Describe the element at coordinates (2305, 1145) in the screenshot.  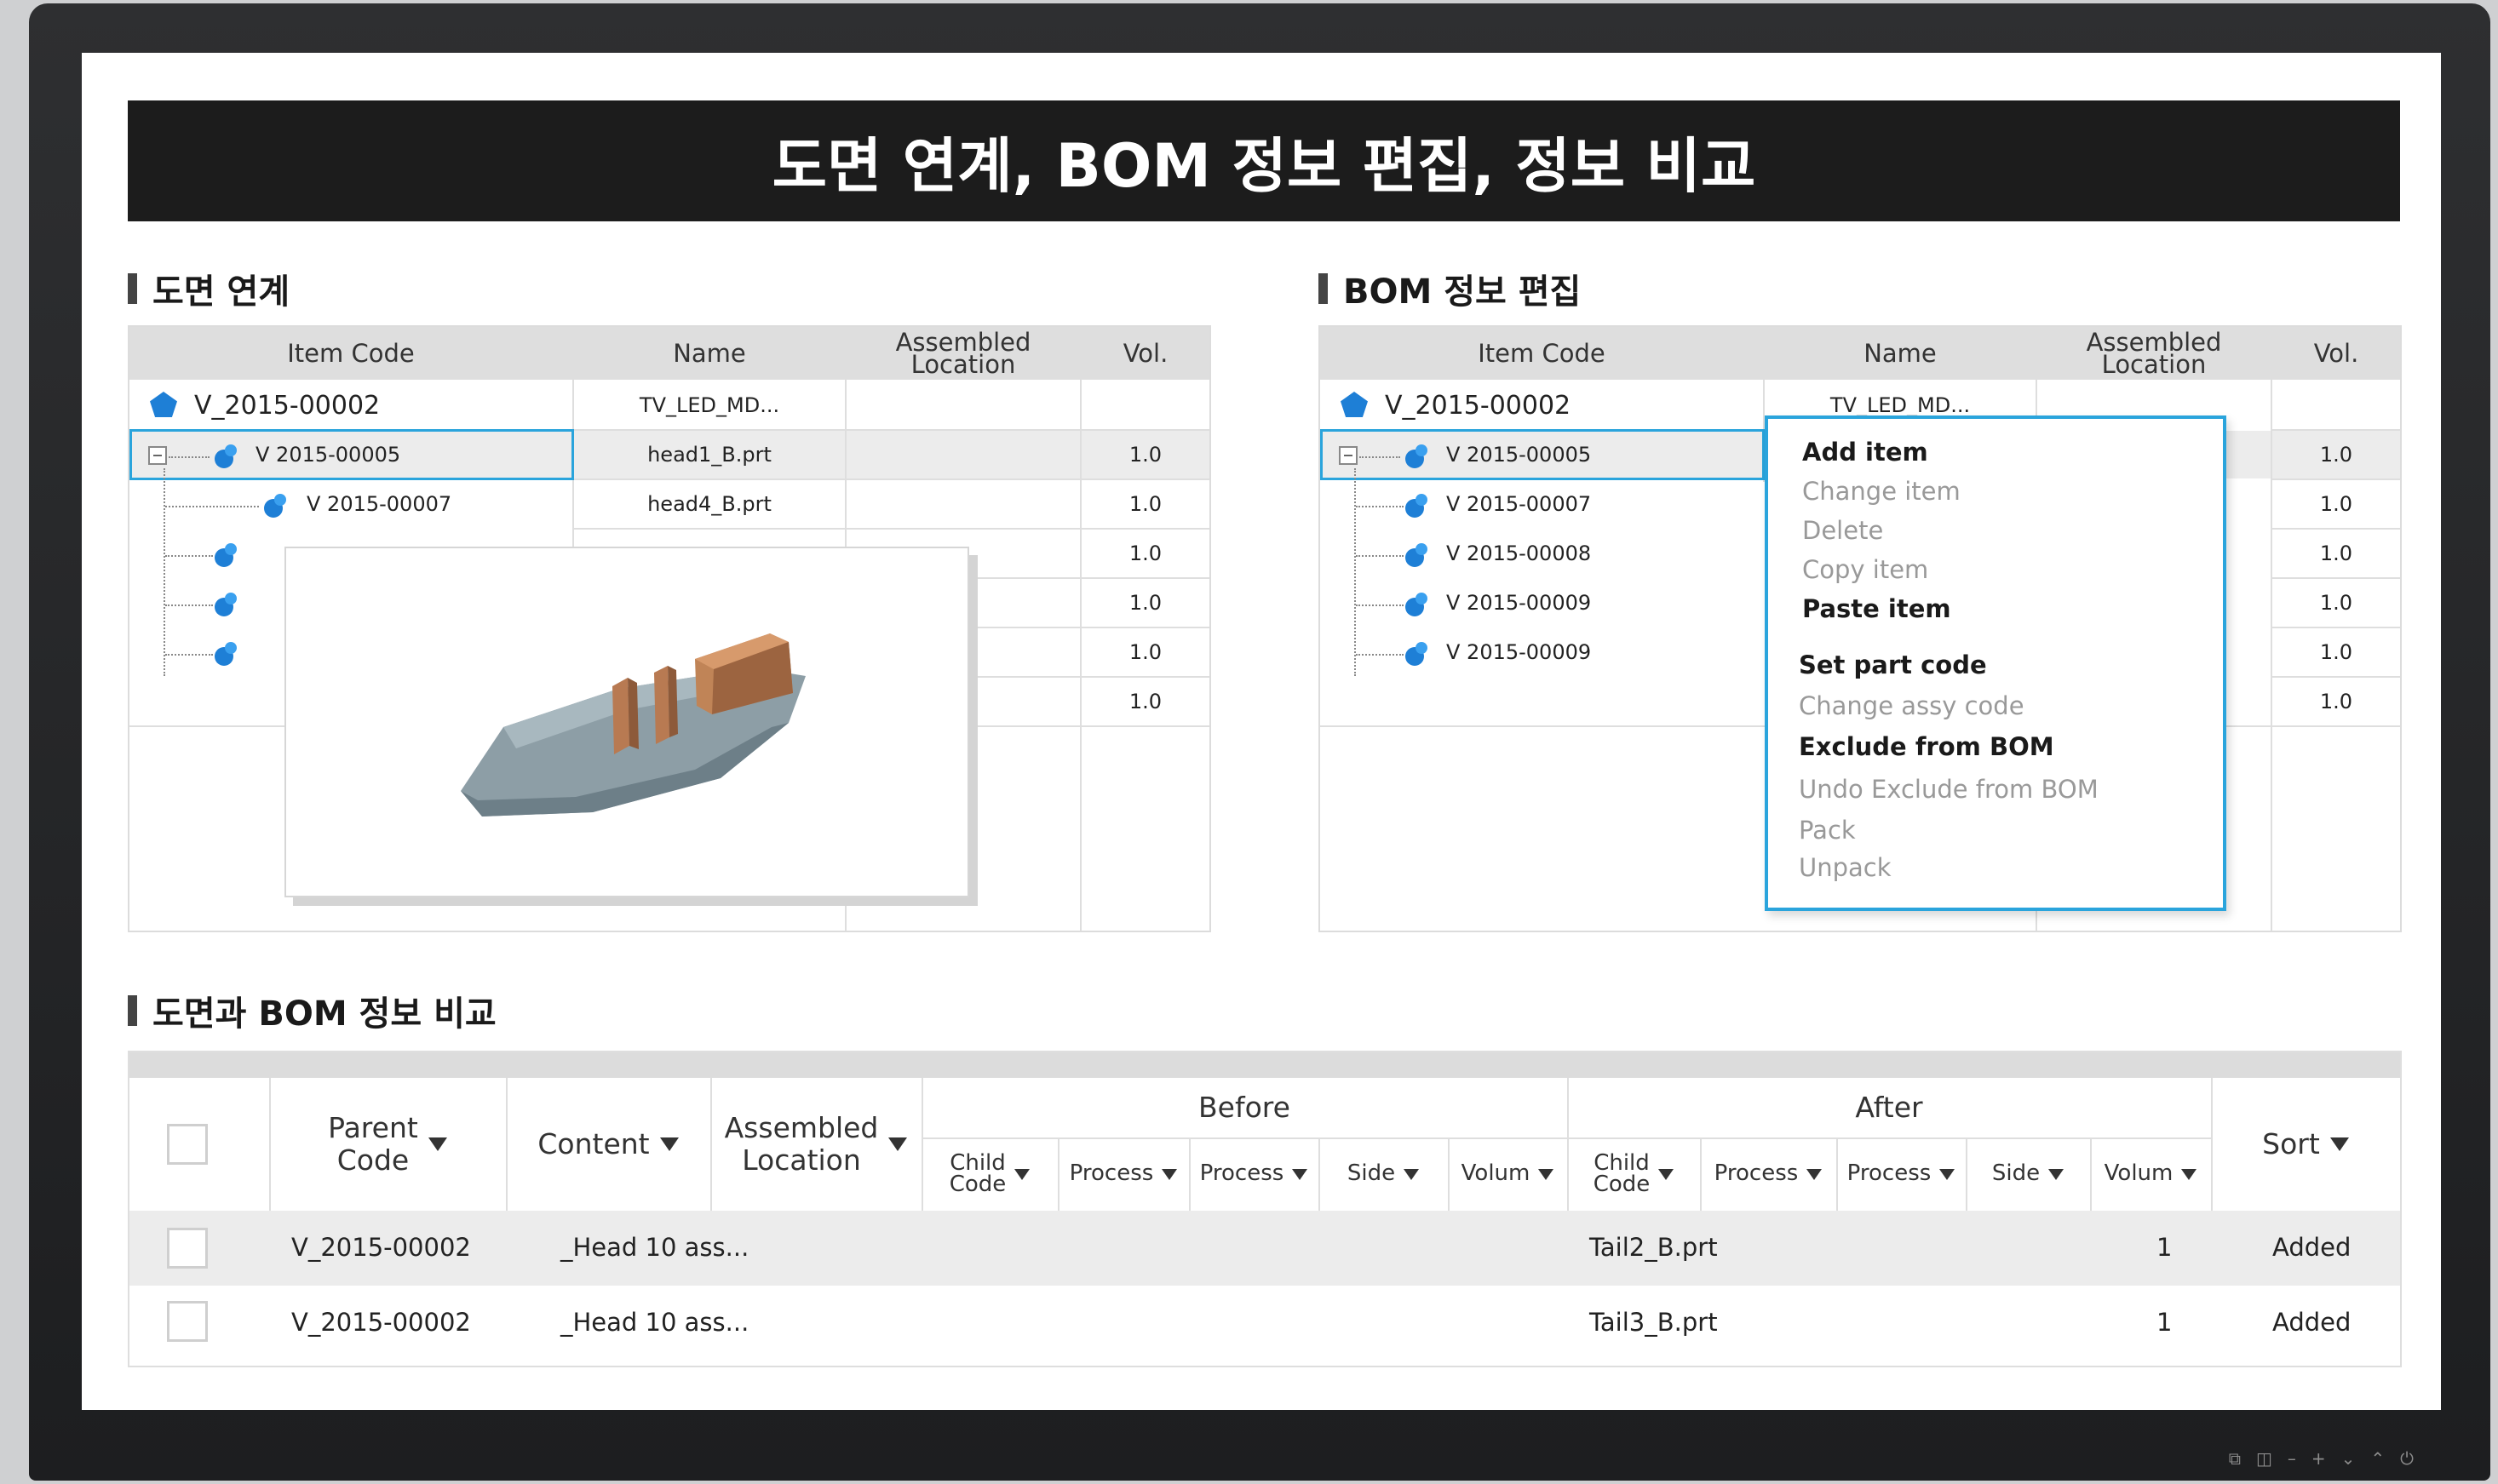
I see `col-sort: Sort` at that location.